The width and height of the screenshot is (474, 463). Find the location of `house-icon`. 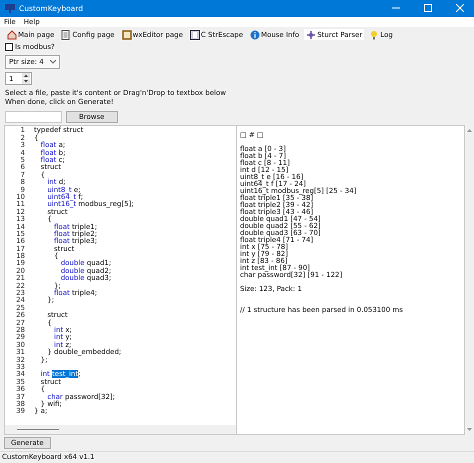

house-icon is located at coordinates (12, 35).